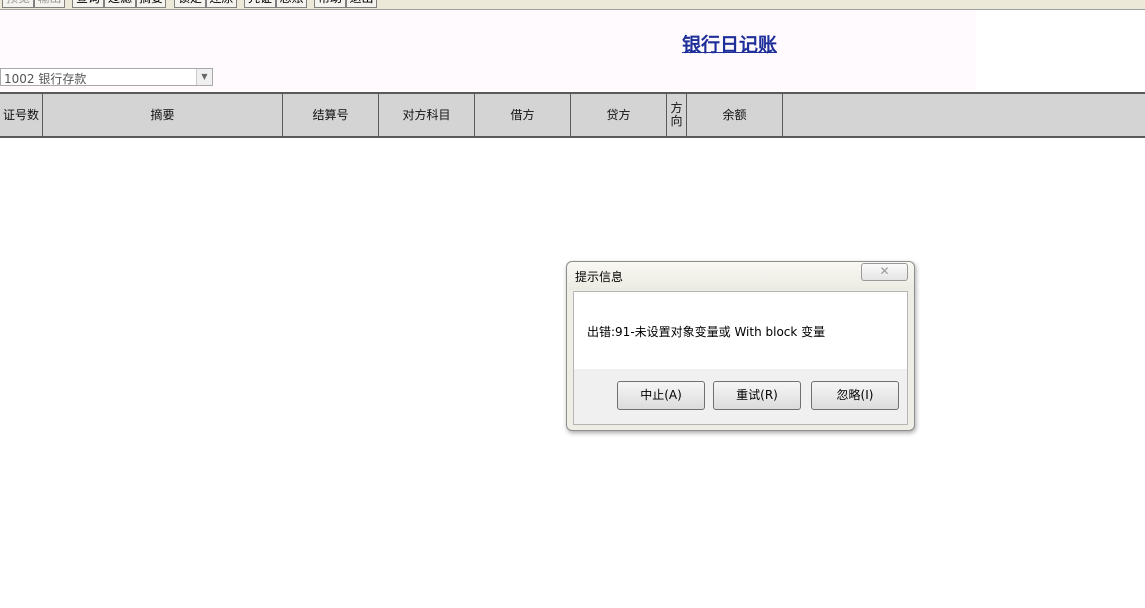 This screenshot has width=1145, height=608. I want to click on ignore-button: 忽略(I), so click(855, 395).